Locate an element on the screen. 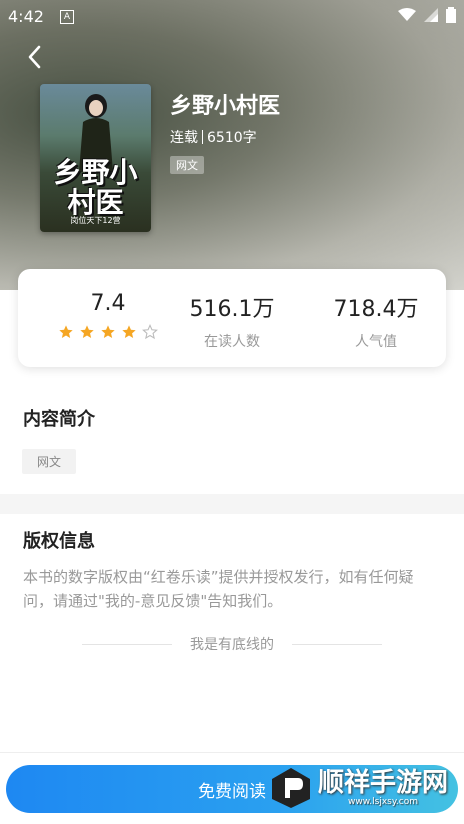 This screenshot has height=824, width=464. system-icons is located at coordinates (427, 15).